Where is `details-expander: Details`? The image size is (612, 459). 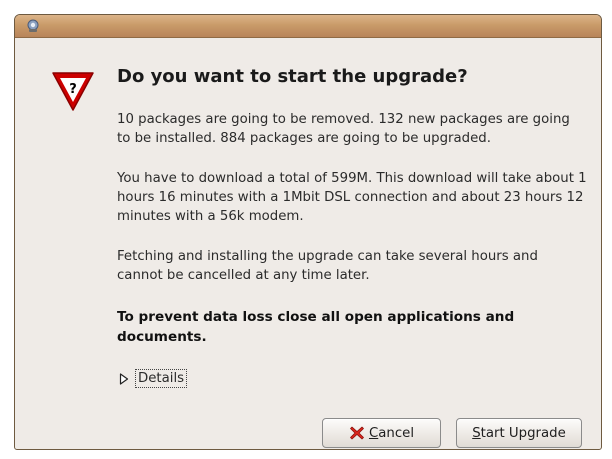
details-expander: Details is located at coordinates (153, 378).